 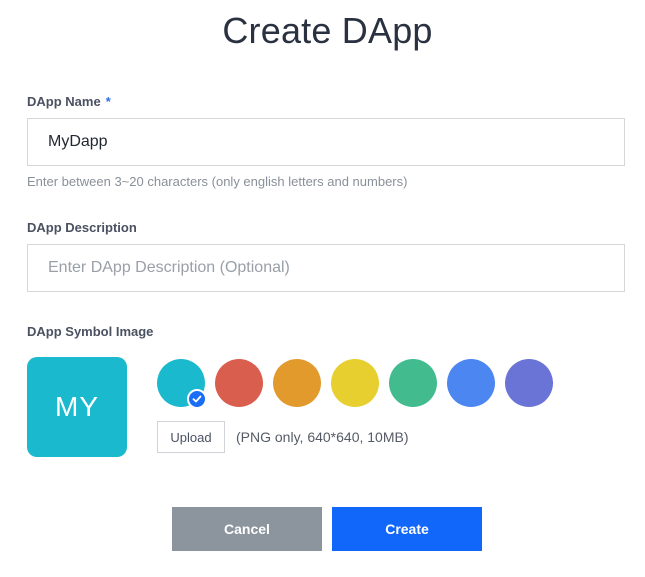 What do you see at coordinates (407, 529) in the screenshot?
I see `create-button: Create` at bounding box center [407, 529].